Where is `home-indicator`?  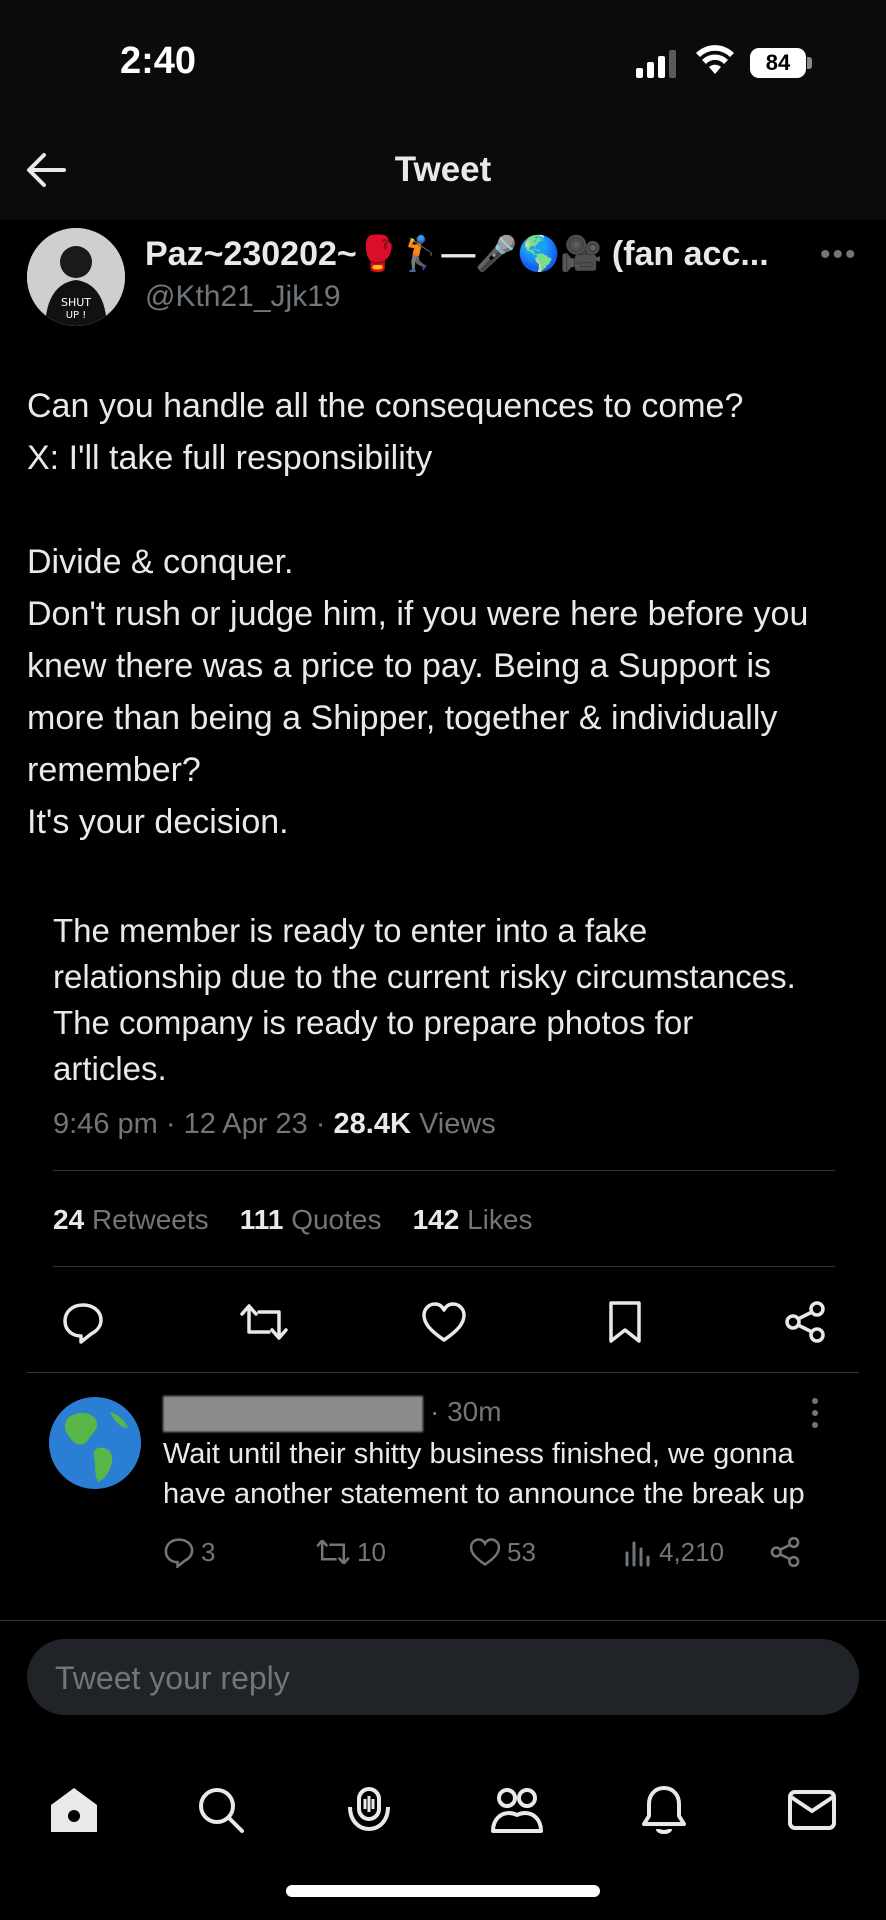
home-indicator is located at coordinates (443, 1891).